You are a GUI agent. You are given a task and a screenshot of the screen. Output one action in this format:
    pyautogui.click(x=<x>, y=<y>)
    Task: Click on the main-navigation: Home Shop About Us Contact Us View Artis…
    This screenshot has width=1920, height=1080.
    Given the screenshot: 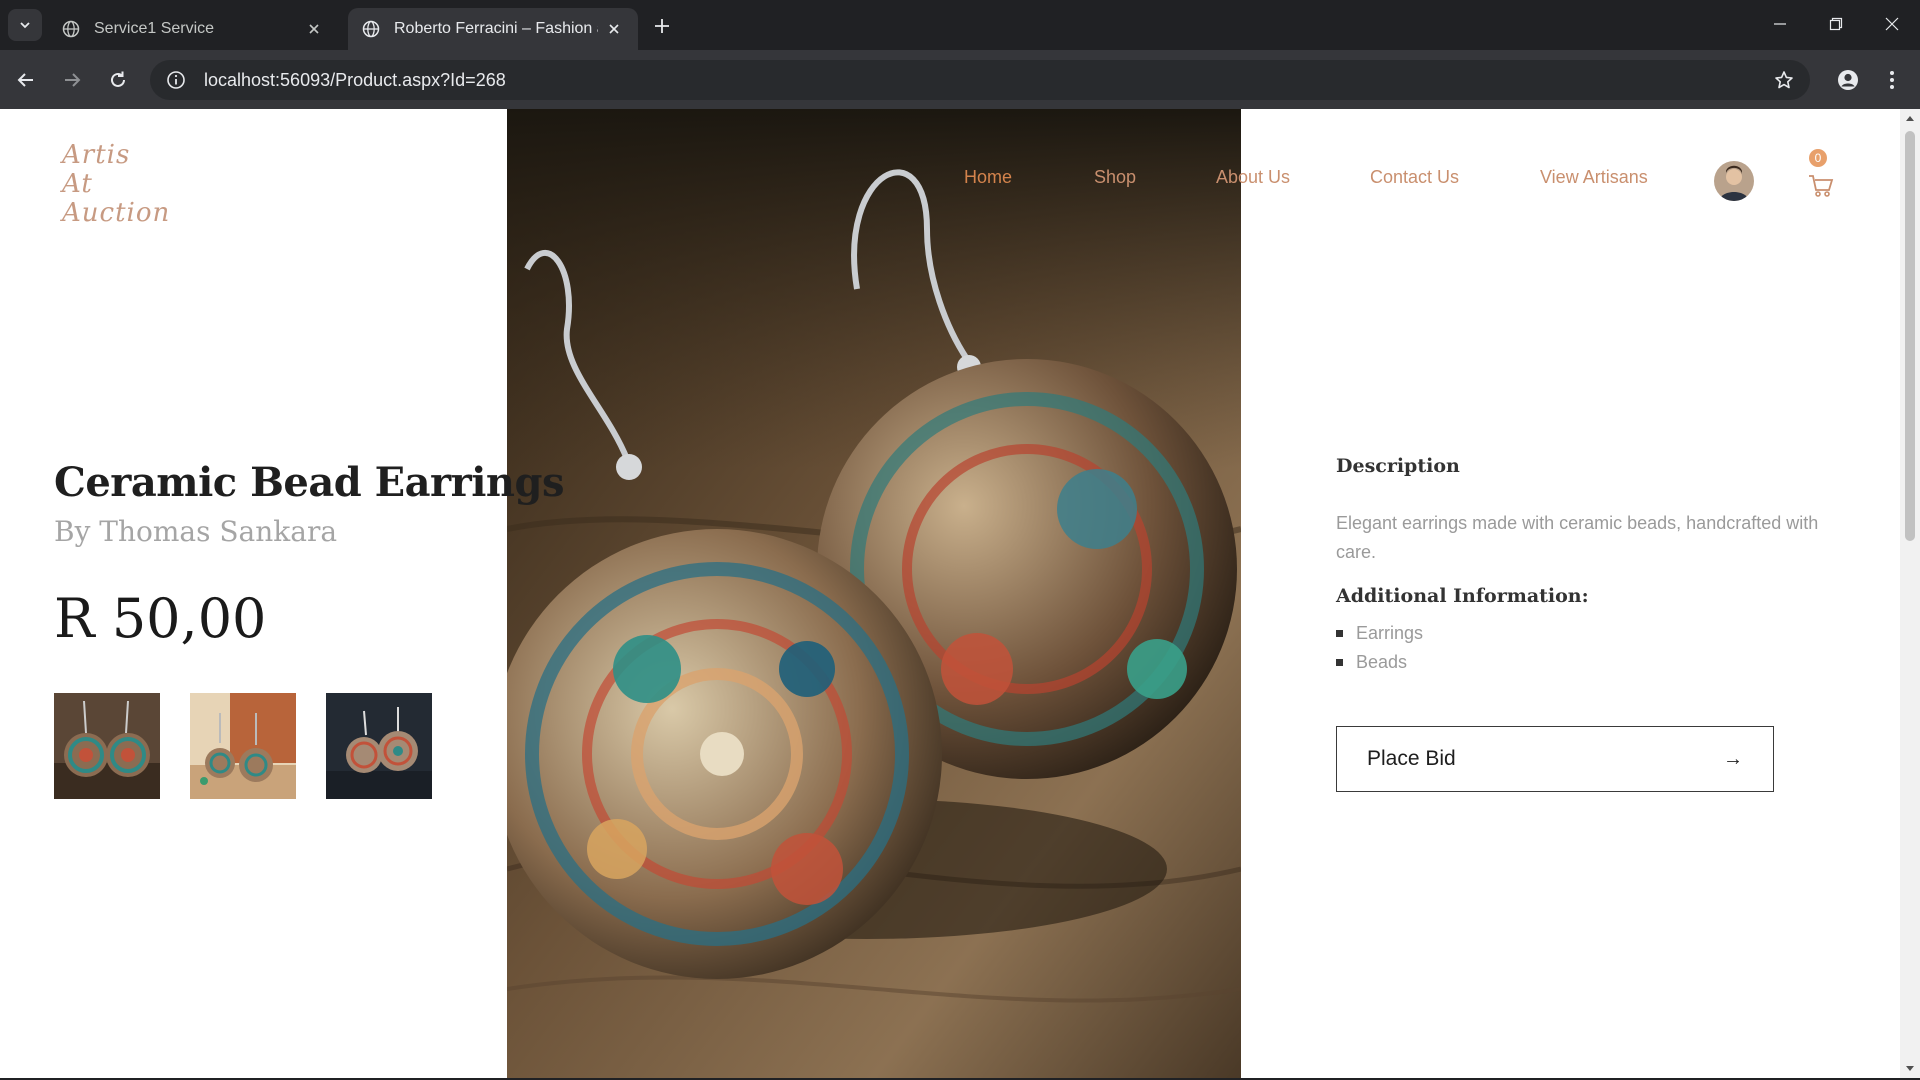 What is the action you would take?
    pyautogui.click(x=950, y=187)
    